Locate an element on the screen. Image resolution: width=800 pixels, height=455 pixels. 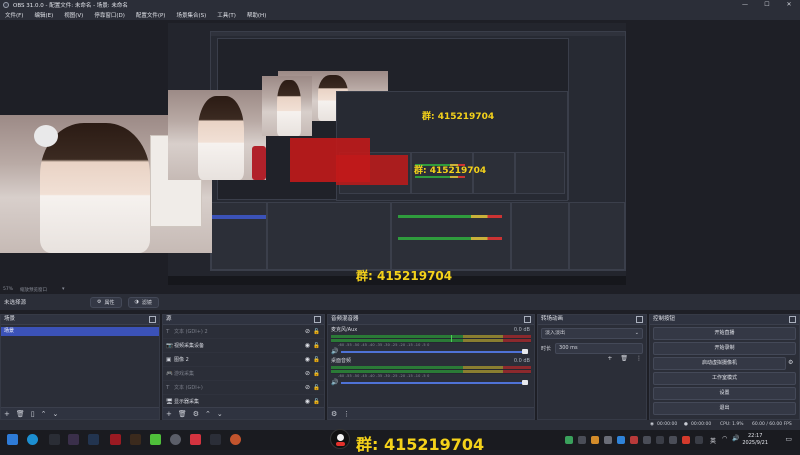
source-item: 🎮 游戏采集 ⊘ 🔓 is located at coordinates (243, 374).